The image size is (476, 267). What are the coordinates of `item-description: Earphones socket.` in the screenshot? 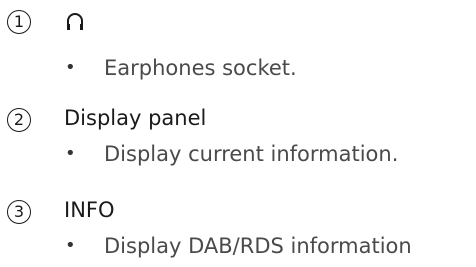 It's located at (200, 68).